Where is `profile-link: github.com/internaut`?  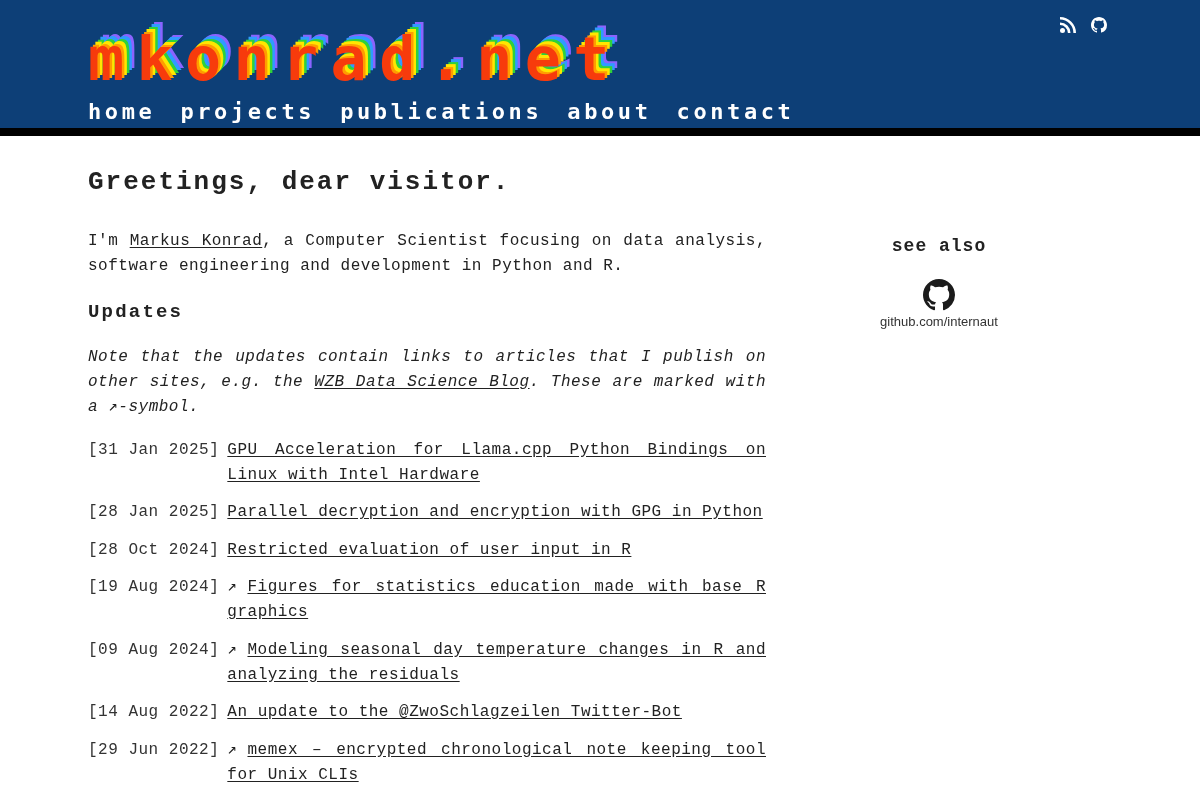 profile-link: github.com/internaut is located at coordinates (939, 321).